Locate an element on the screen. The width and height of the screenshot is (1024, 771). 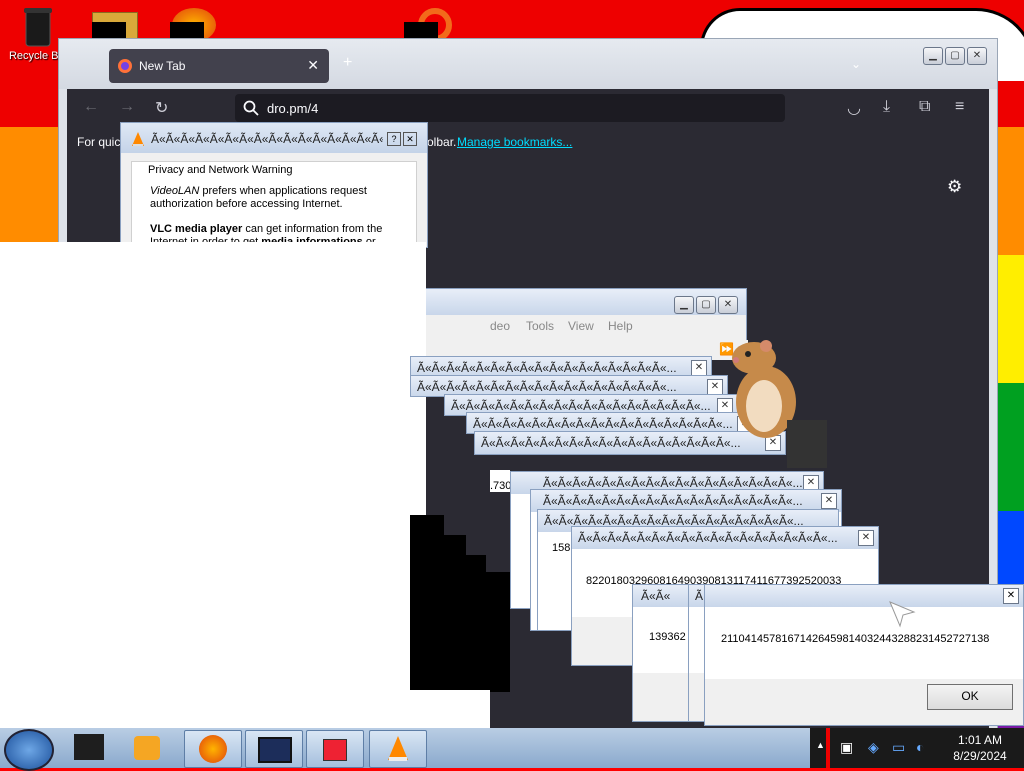
start-button is located at coordinates (29, 750).